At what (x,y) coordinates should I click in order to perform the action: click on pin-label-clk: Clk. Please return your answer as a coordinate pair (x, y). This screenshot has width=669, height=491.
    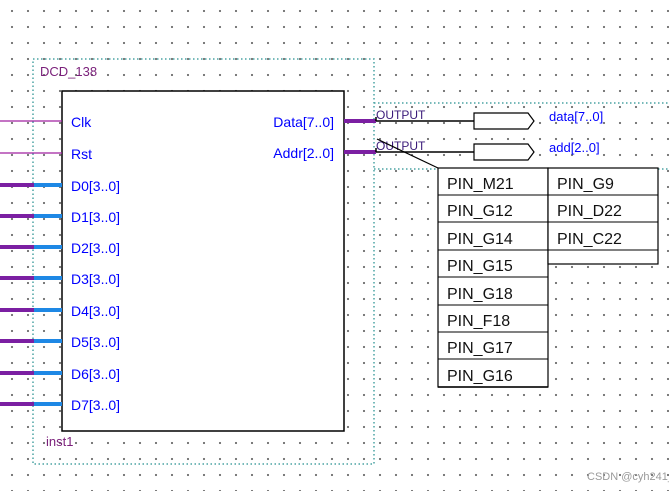
    Looking at the image, I should click on (81, 122).